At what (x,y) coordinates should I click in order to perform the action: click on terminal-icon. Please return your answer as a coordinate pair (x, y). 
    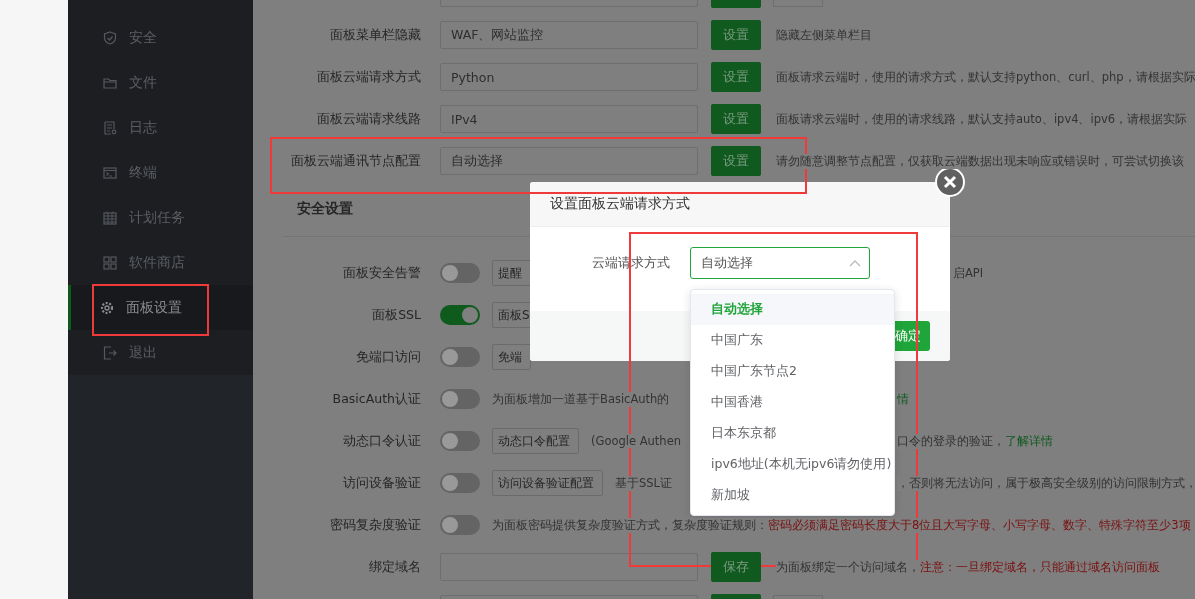
    Looking at the image, I should click on (110, 172).